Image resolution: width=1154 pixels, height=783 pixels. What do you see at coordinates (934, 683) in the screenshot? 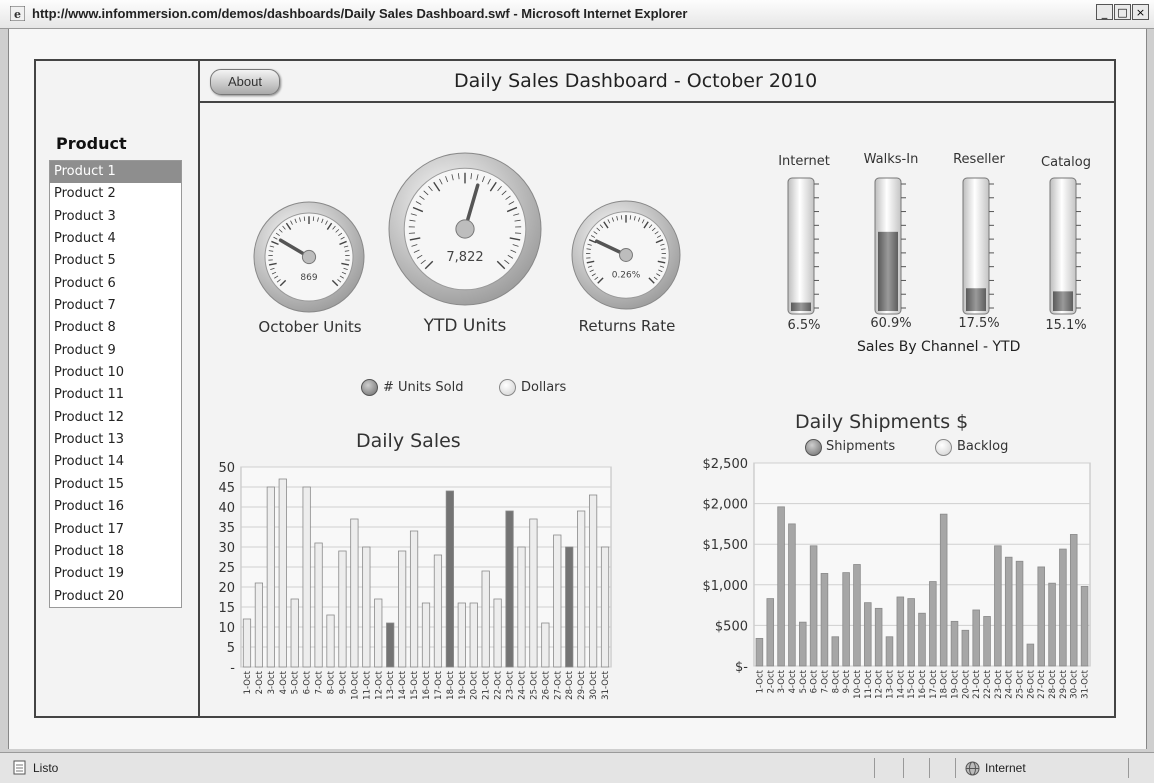
I see `x-tick-label: 17-Oct` at bounding box center [934, 683].